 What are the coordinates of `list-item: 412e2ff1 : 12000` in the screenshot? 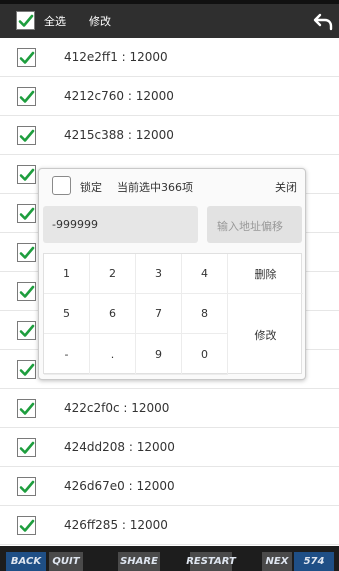 It's located at (169, 57).